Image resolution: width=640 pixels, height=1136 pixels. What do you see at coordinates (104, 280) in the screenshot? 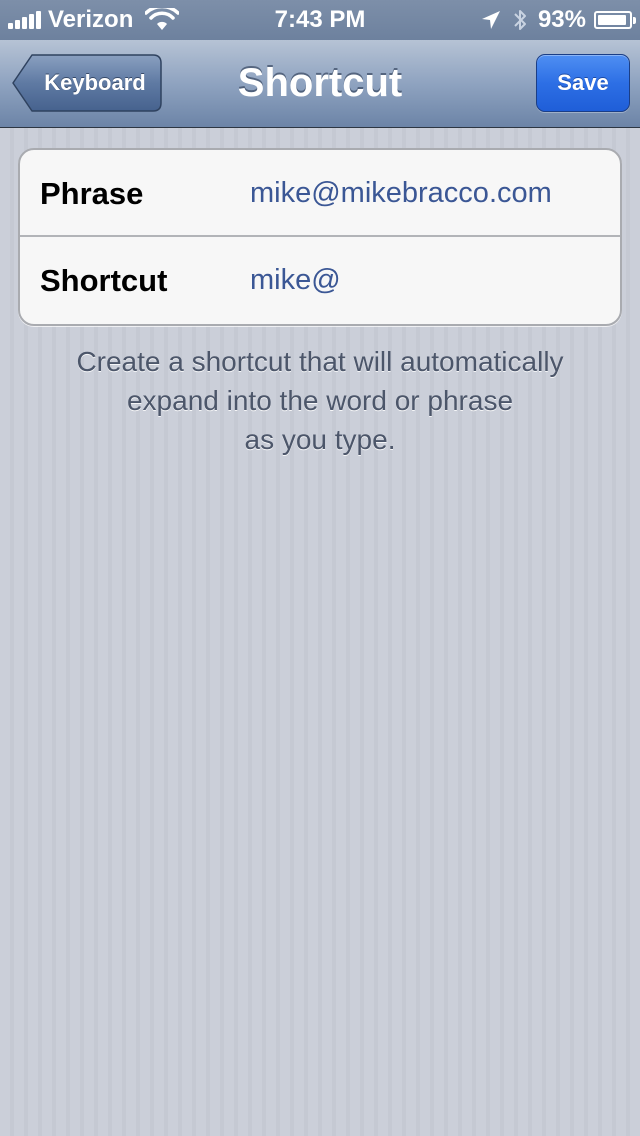
I see `shortcut-label: Shortcut` at bounding box center [104, 280].